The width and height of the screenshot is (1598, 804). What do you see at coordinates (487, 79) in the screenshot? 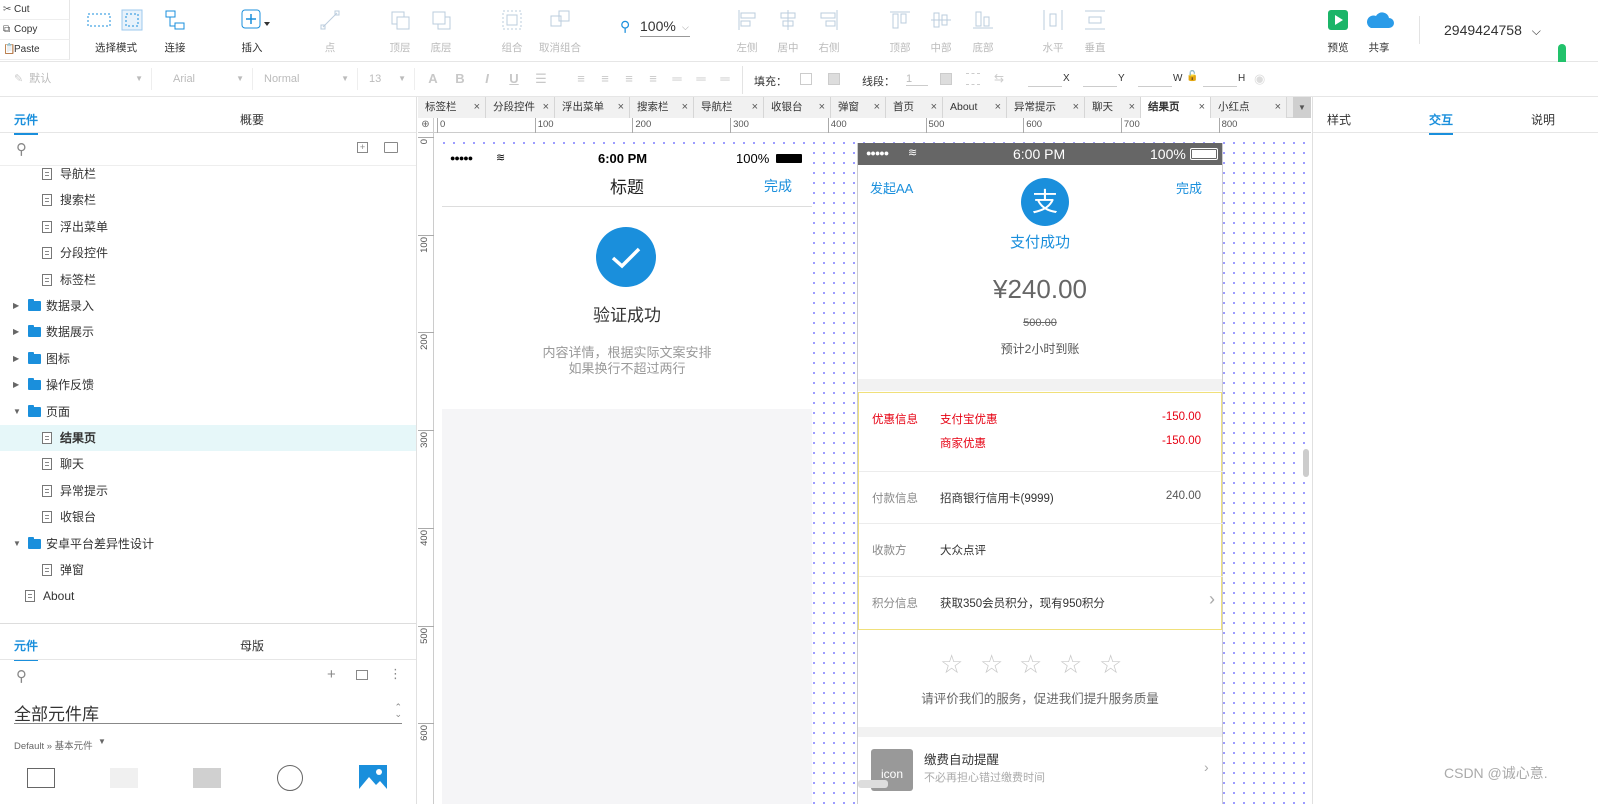
I see `italic-icon: I` at bounding box center [487, 79].